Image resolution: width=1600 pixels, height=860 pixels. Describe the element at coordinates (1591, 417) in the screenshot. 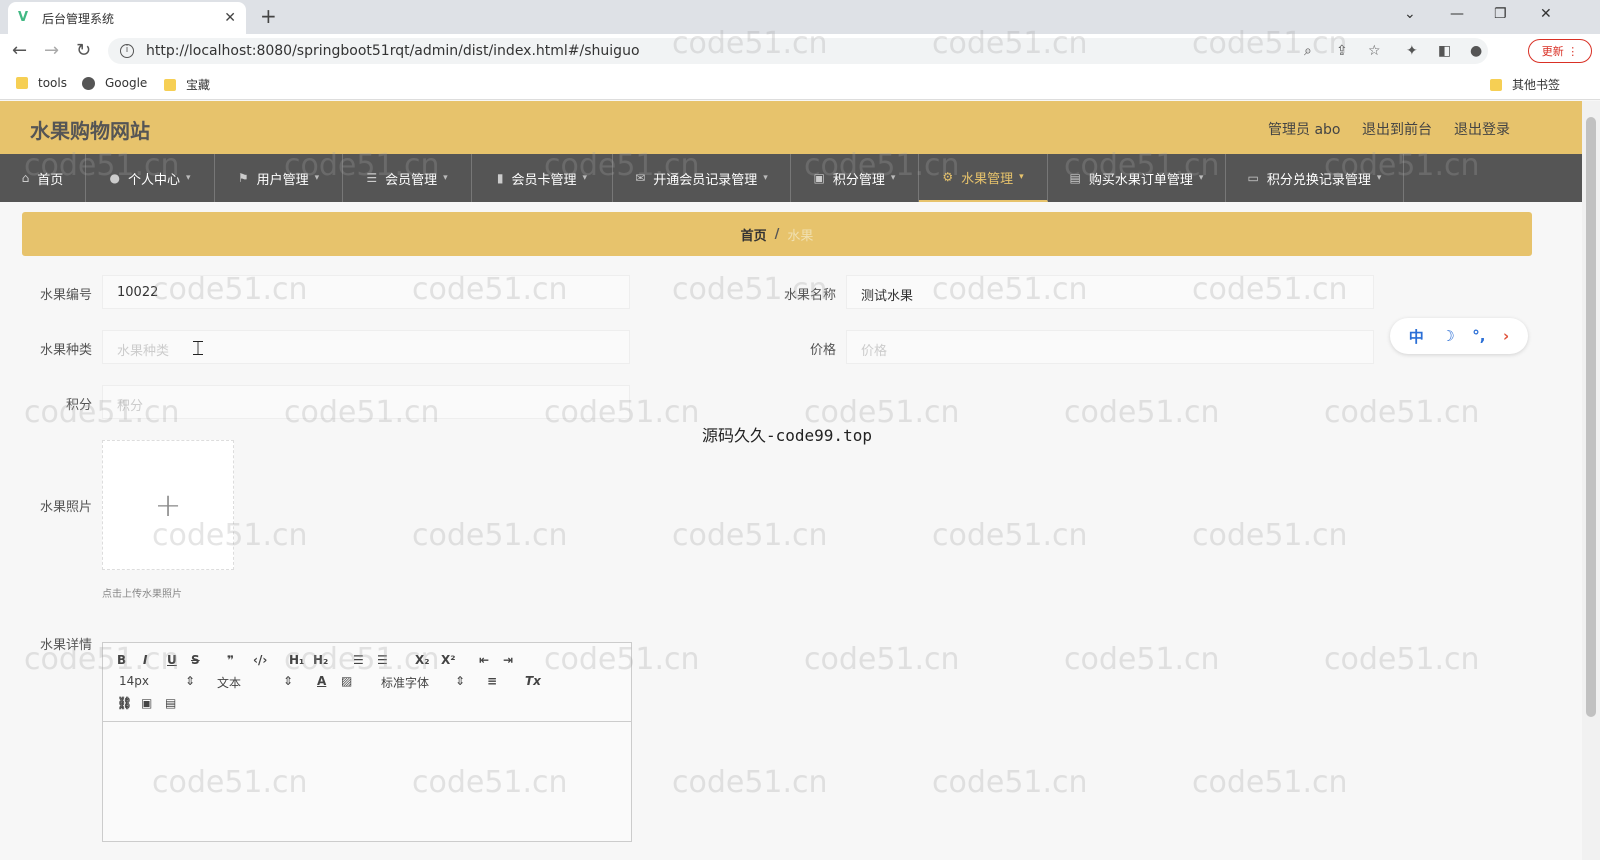

I see `scrollbar-thumb` at that location.